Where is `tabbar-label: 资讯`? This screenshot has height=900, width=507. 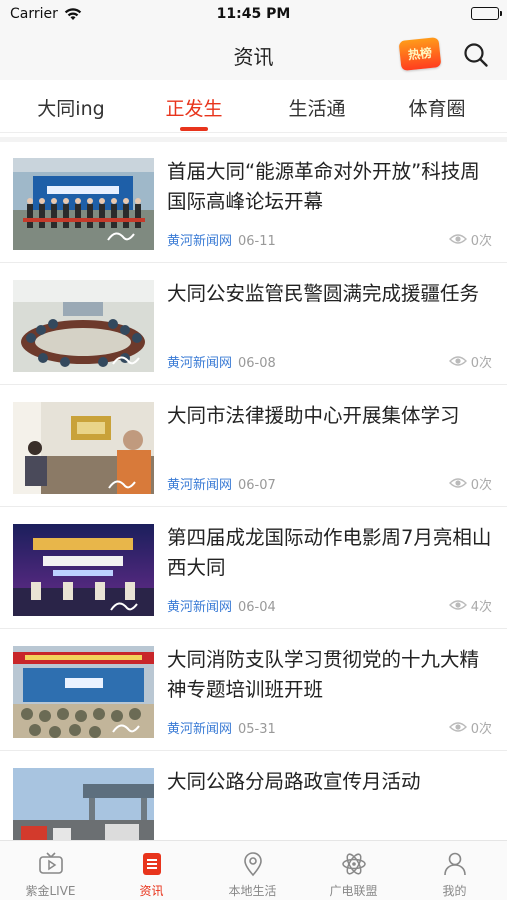 tabbar-label: 资讯 is located at coordinates (151, 891).